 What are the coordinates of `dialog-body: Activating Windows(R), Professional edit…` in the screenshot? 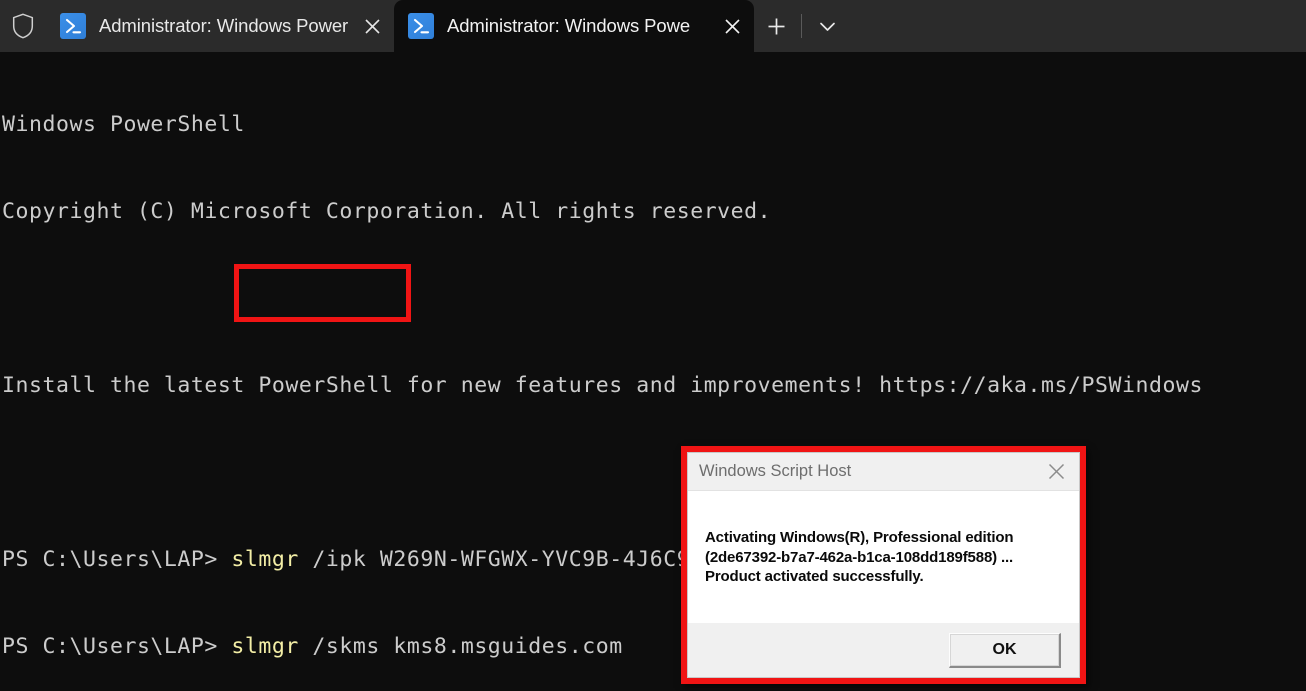 It's located at (883, 557).